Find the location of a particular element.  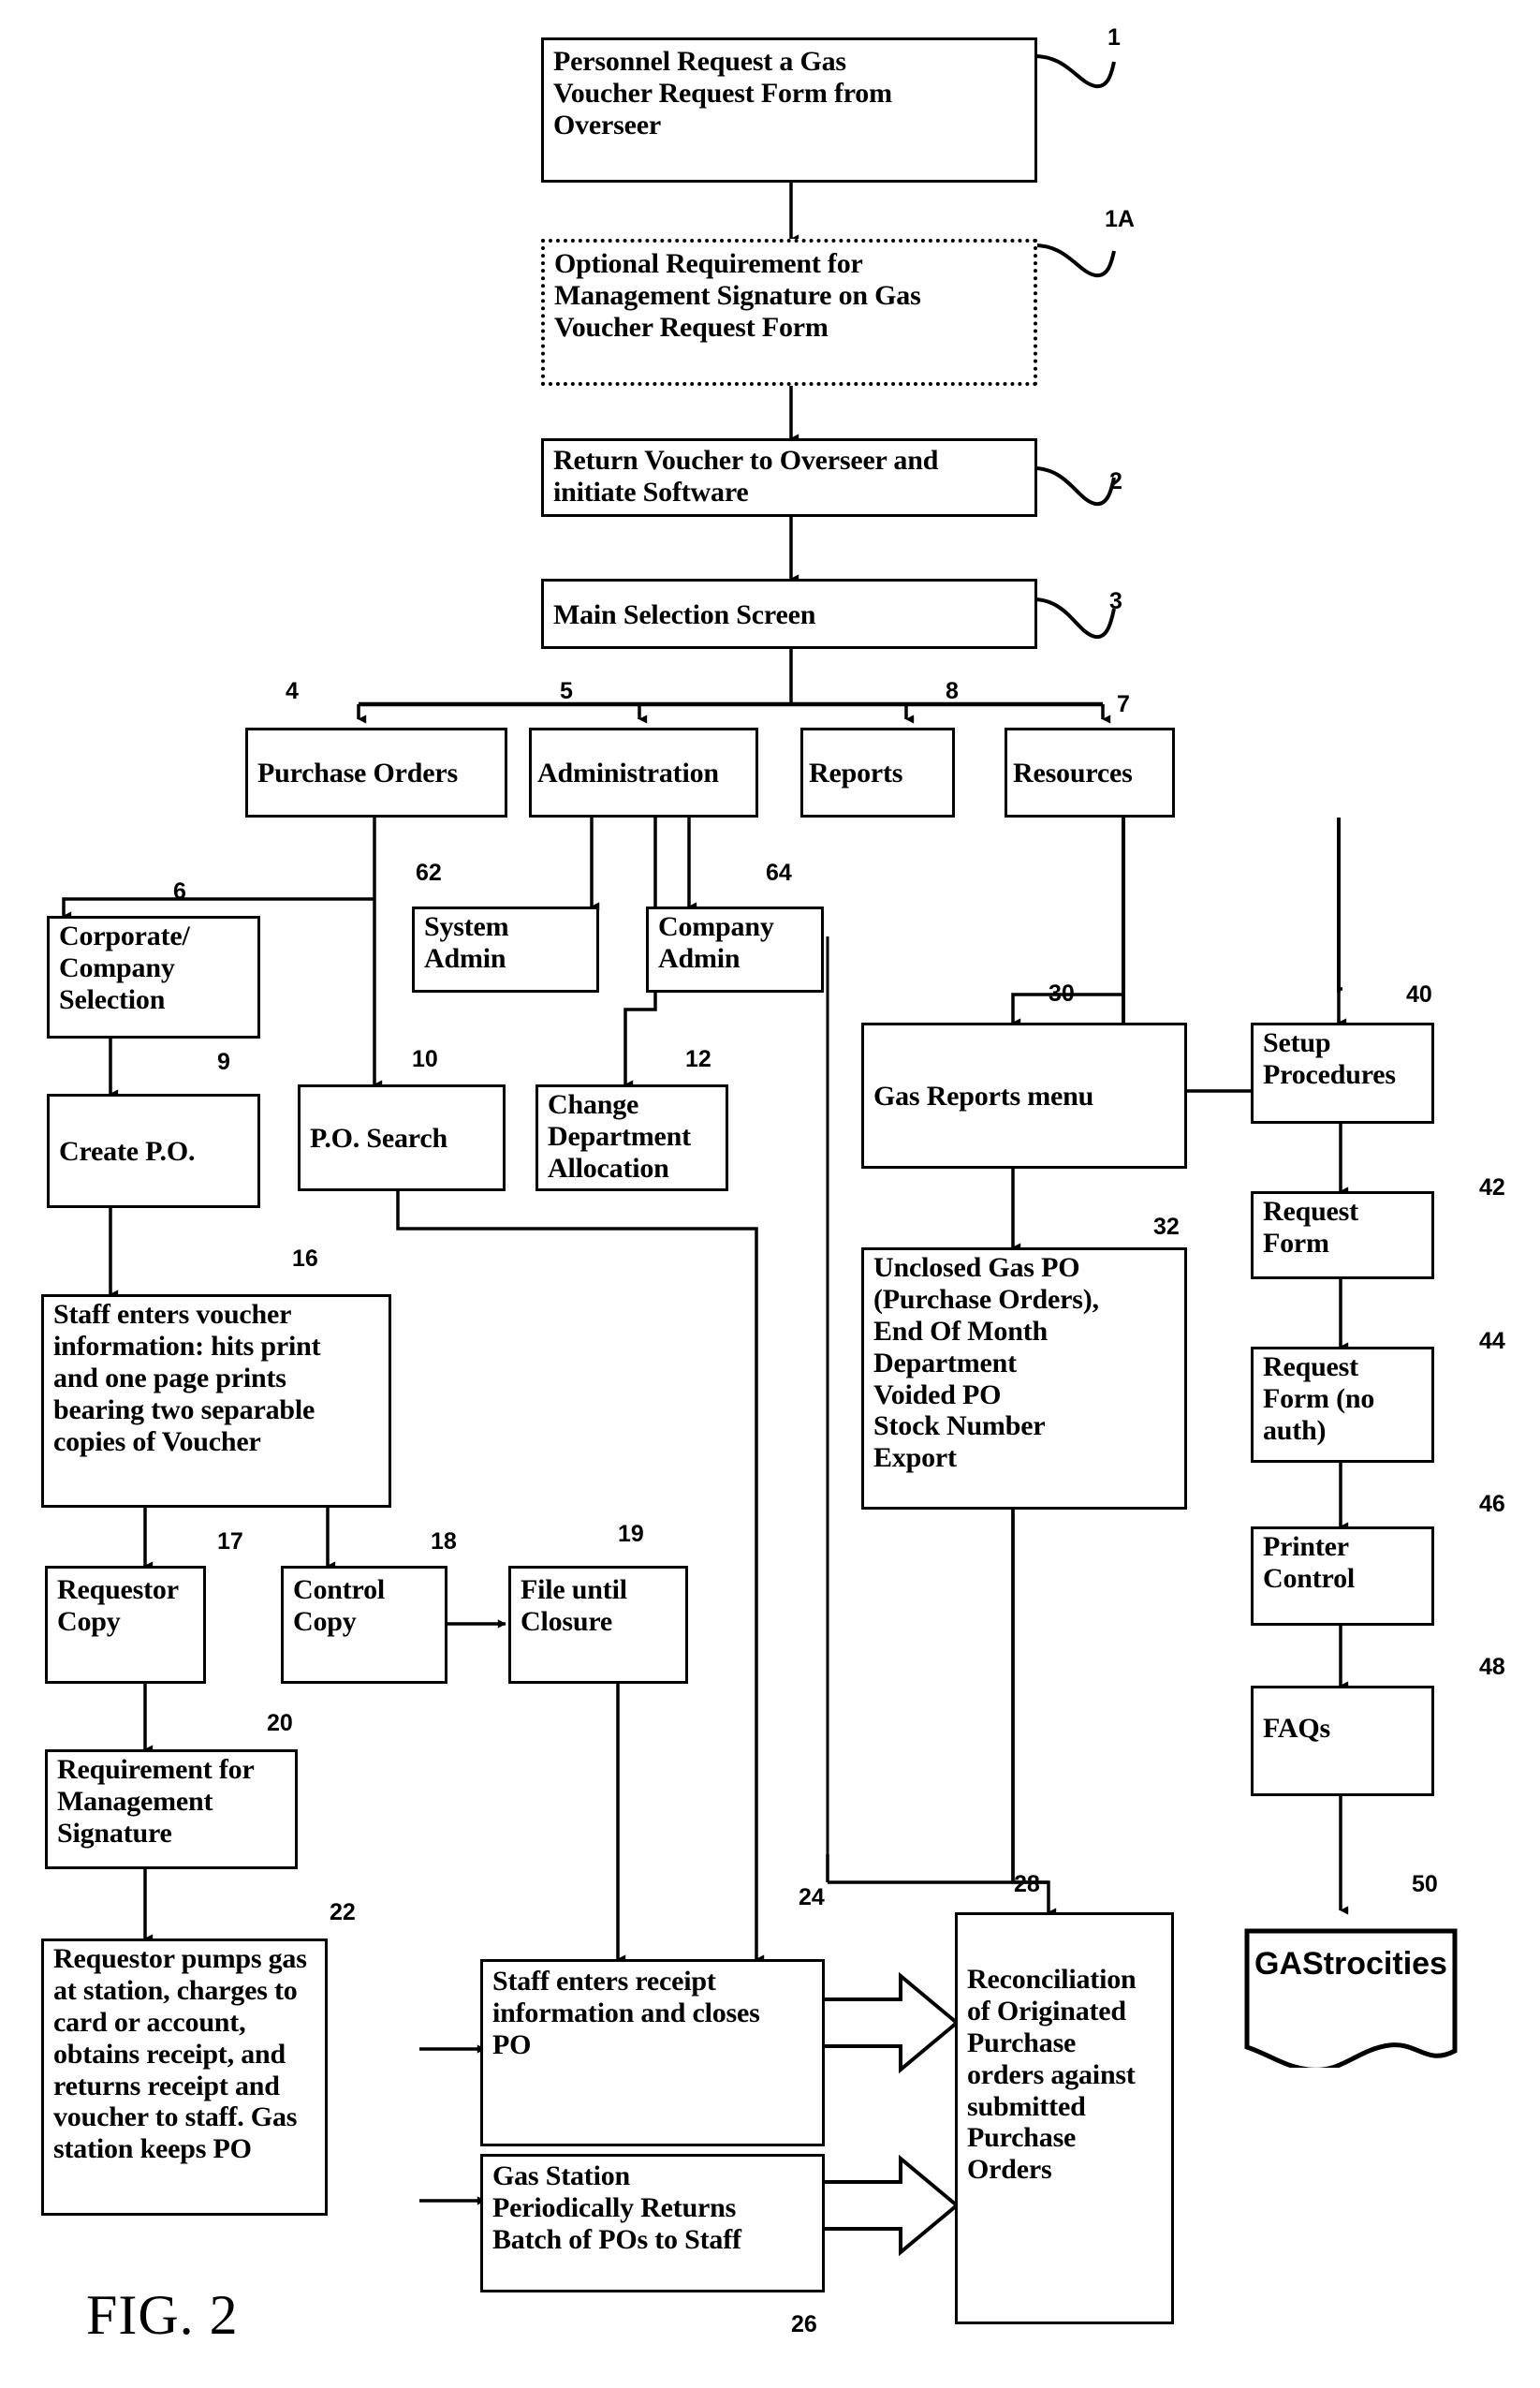

ref-19: 19 is located at coordinates (631, 1534).